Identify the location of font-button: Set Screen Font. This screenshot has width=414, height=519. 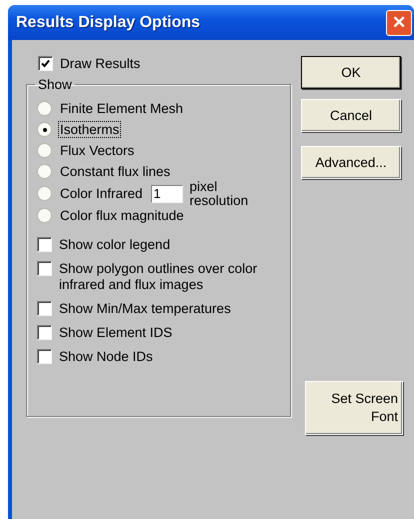
(354, 408).